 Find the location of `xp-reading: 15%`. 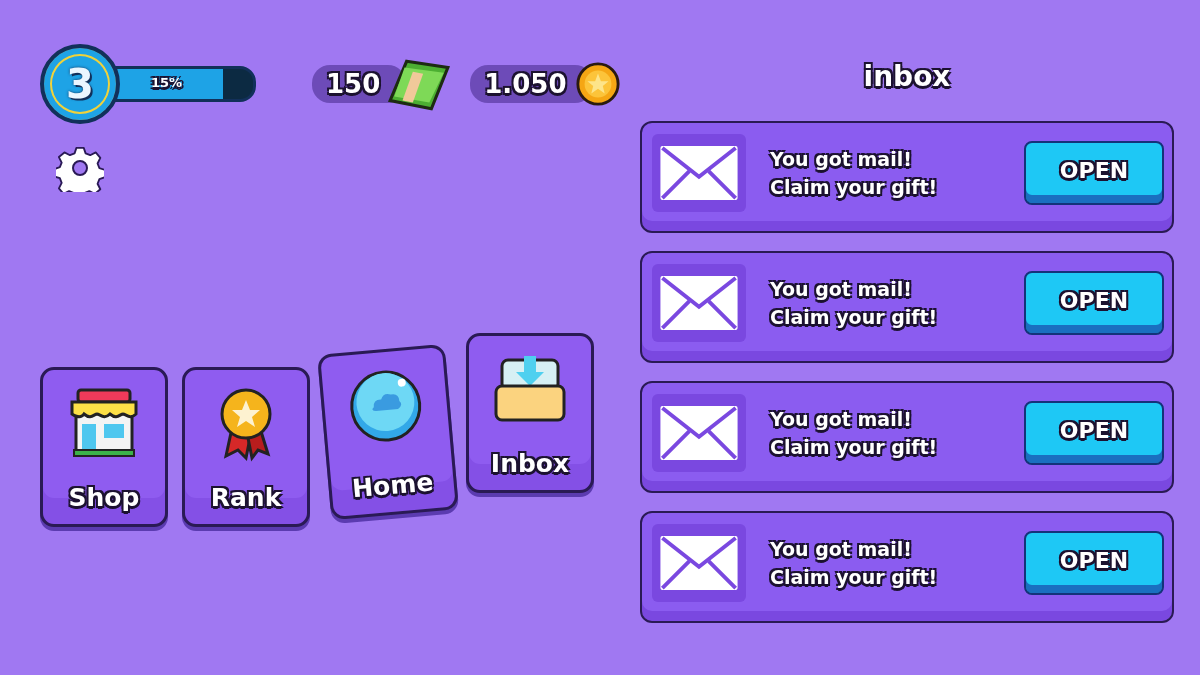

xp-reading: 15% is located at coordinates (167, 82).